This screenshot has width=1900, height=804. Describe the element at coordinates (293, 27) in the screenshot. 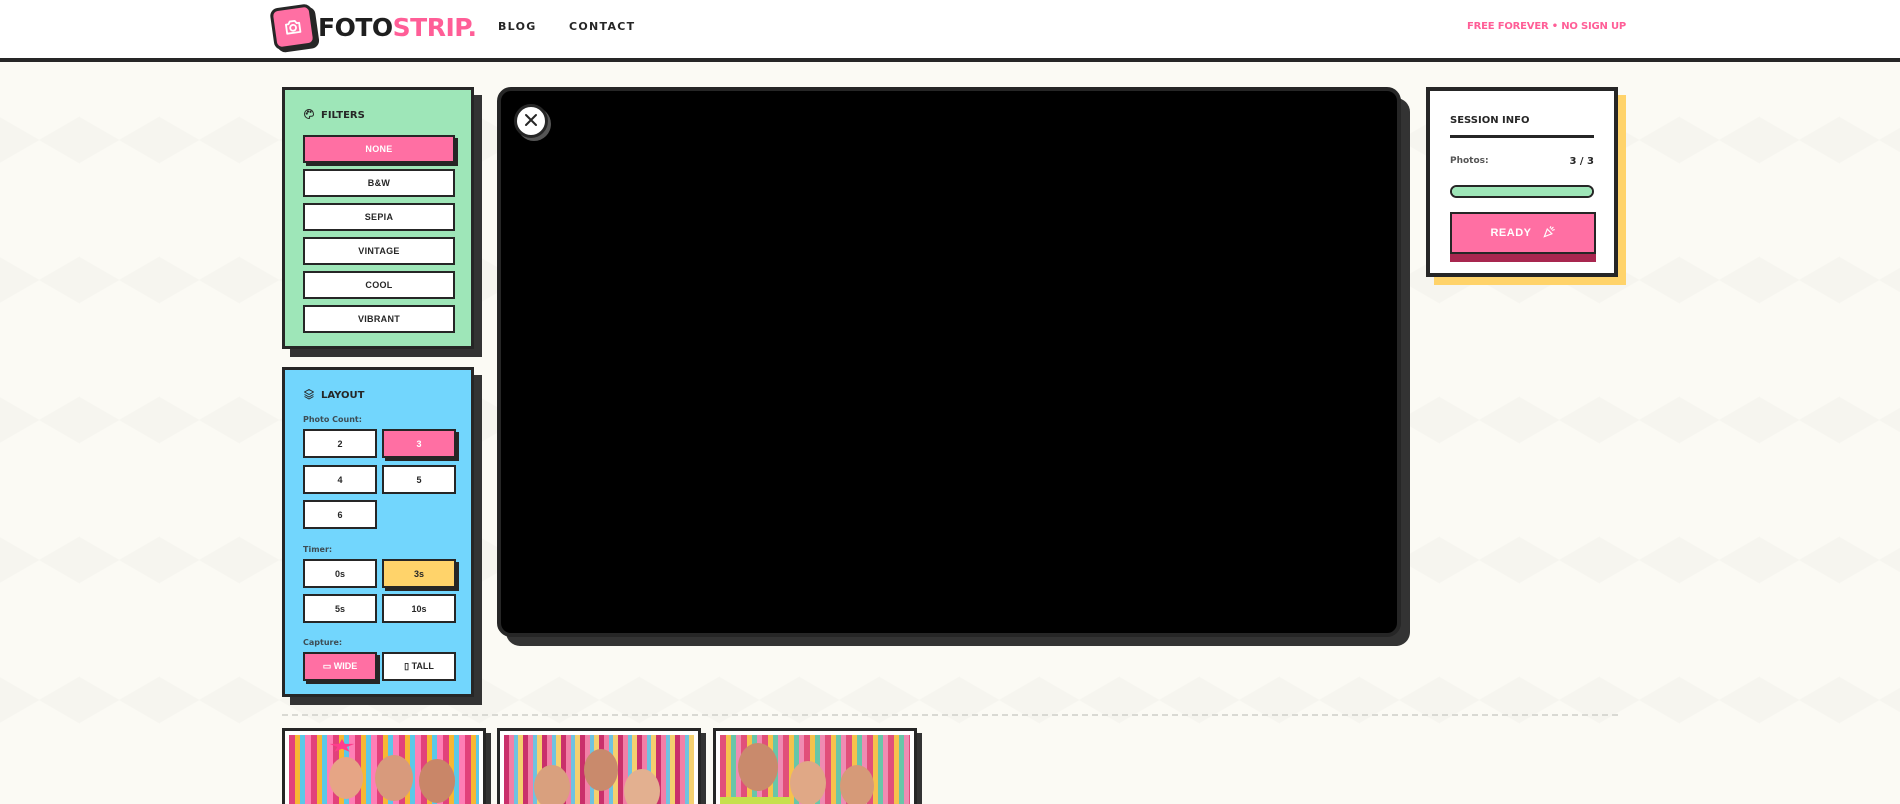

I see `camera-icon` at that location.